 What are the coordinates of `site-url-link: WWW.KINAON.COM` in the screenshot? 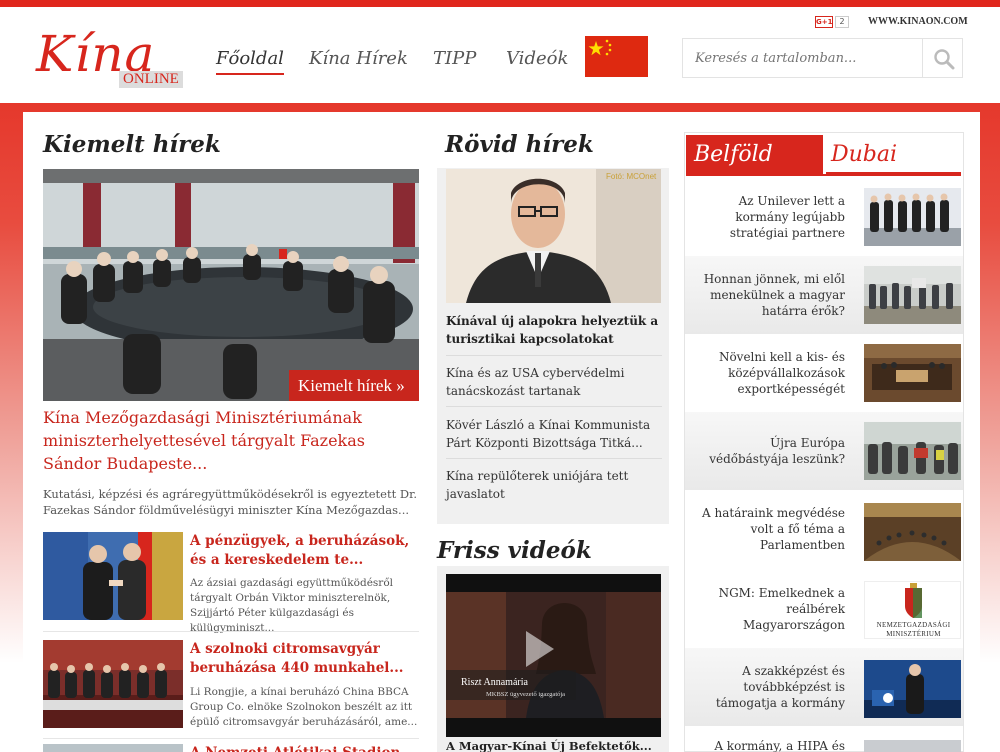 It's located at (918, 21).